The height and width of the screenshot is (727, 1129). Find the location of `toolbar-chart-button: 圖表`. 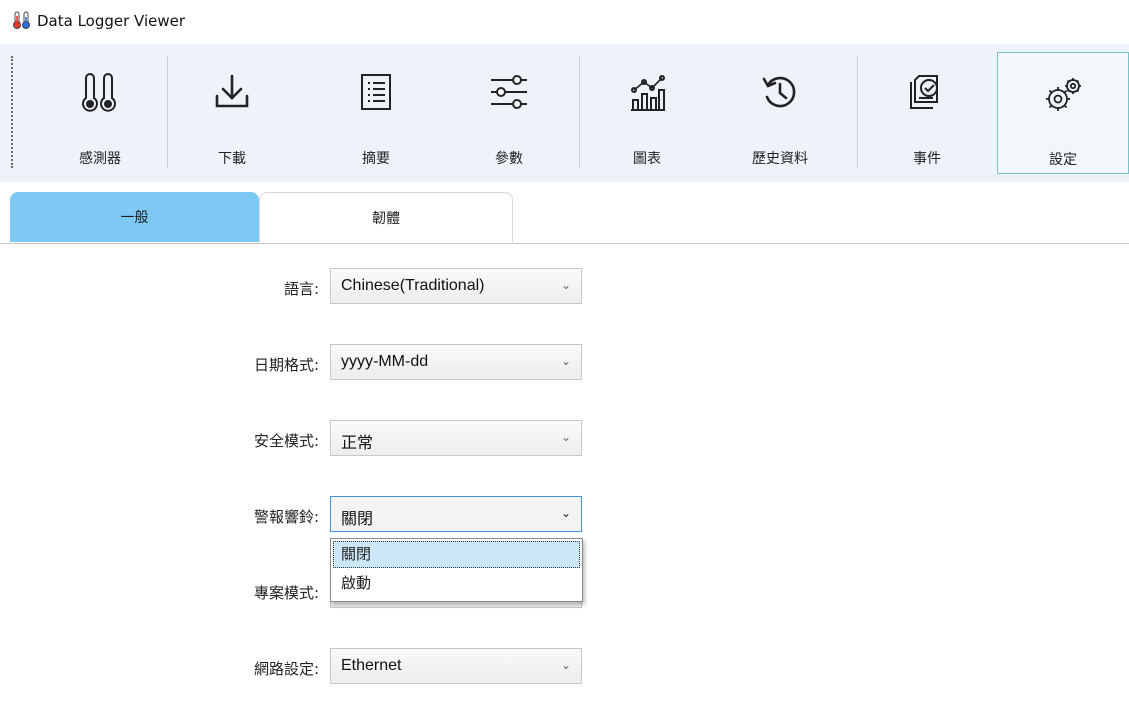

toolbar-chart-button: 圖表 is located at coordinates (647, 112).